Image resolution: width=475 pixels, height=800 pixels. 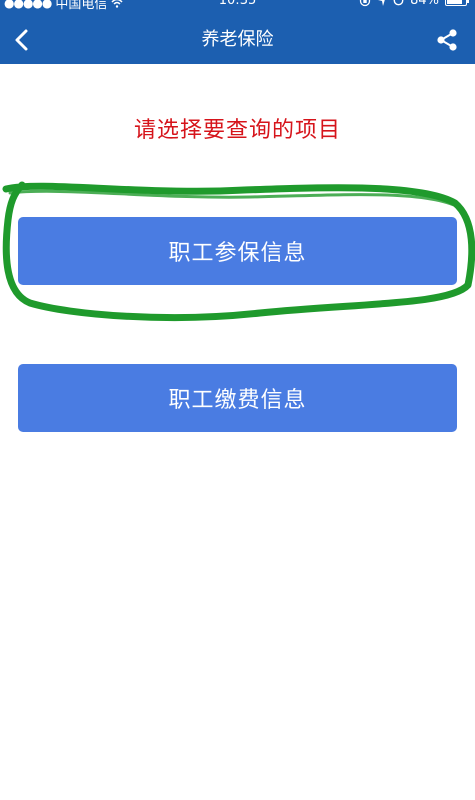 I want to click on button-label: 职工缴费信息, so click(x=237, y=400).